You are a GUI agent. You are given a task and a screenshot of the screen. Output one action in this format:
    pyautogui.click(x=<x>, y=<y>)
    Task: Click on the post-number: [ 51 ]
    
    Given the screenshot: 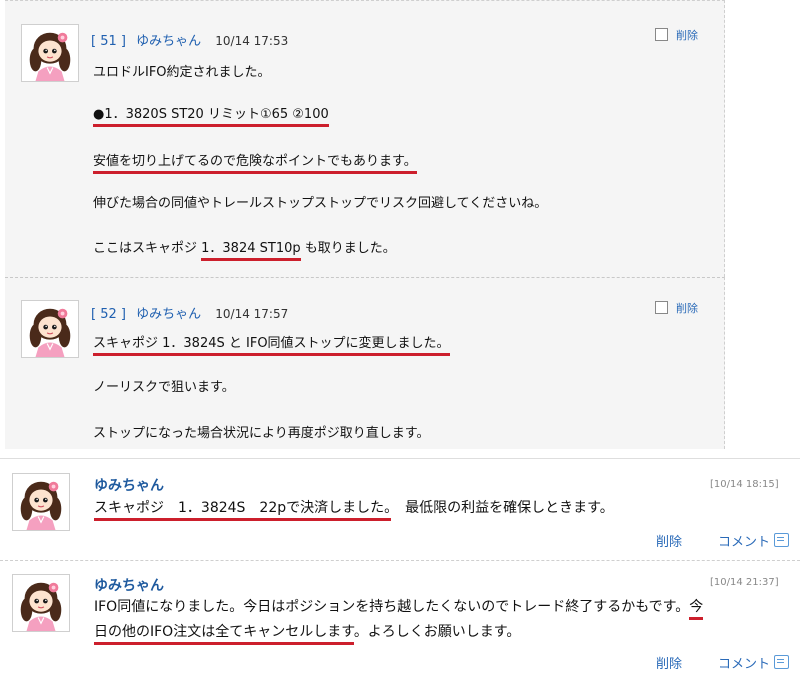 What is the action you would take?
    pyautogui.click(x=108, y=41)
    